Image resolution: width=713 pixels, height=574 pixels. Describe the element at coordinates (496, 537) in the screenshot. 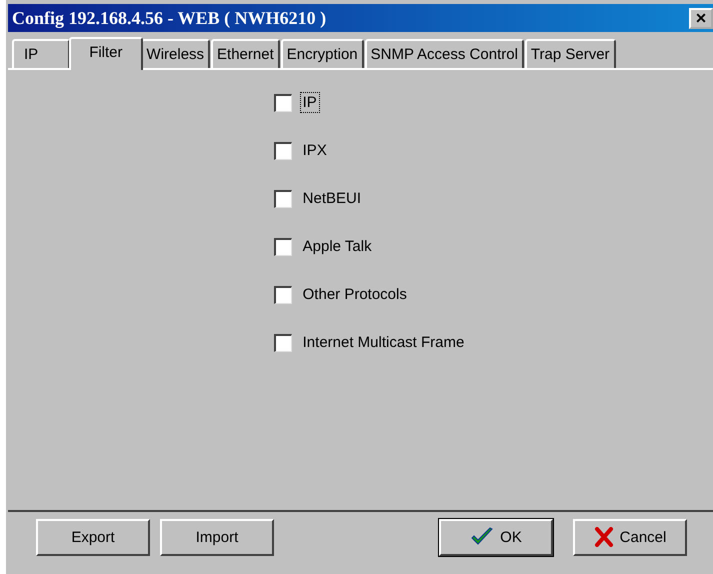

I see `ok-button: OK` at that location.